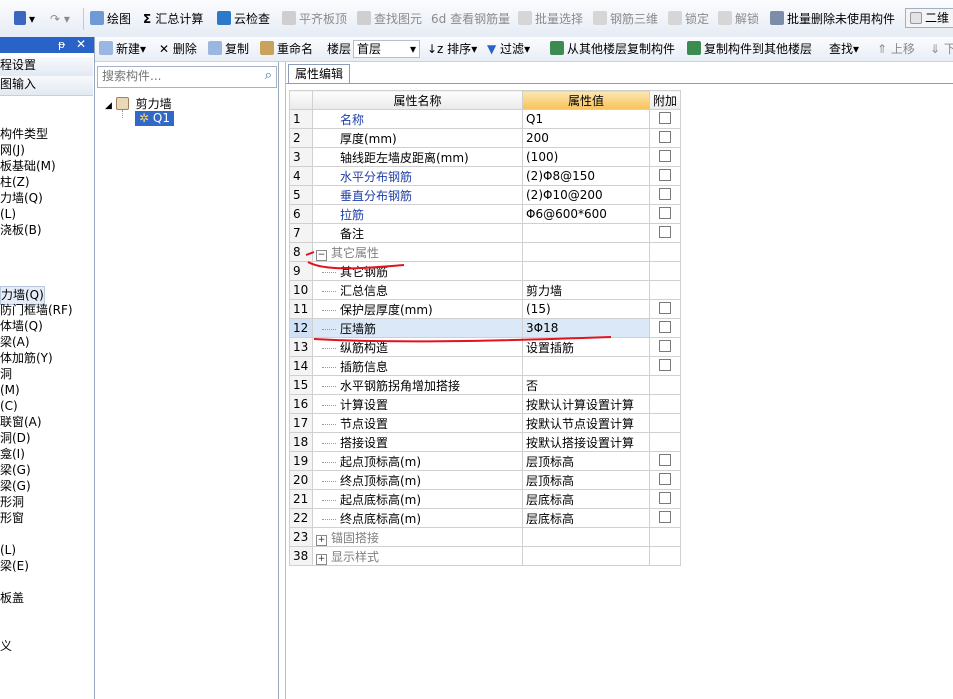 The image size is (953, 699). What do you see at coordinates (46, 67) in the screenshot?
I see `left-nav-item: 程设置` at bounding box center [46, 67].